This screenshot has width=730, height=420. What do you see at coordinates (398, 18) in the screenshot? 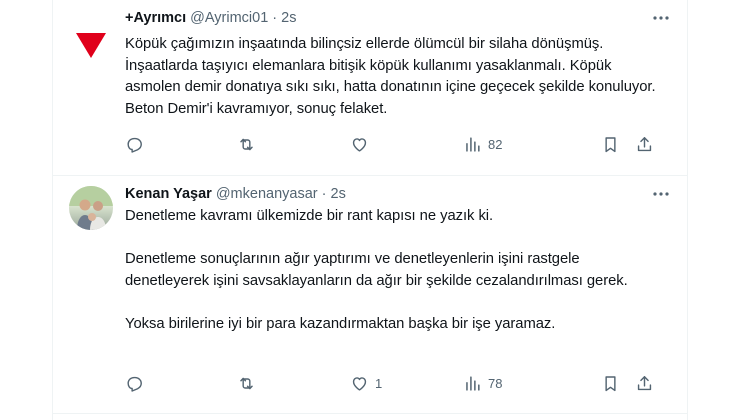
I see `tweet-header: +Ayrımcı @Ayrimci01 · 2s` at bounding box center [398, 18].